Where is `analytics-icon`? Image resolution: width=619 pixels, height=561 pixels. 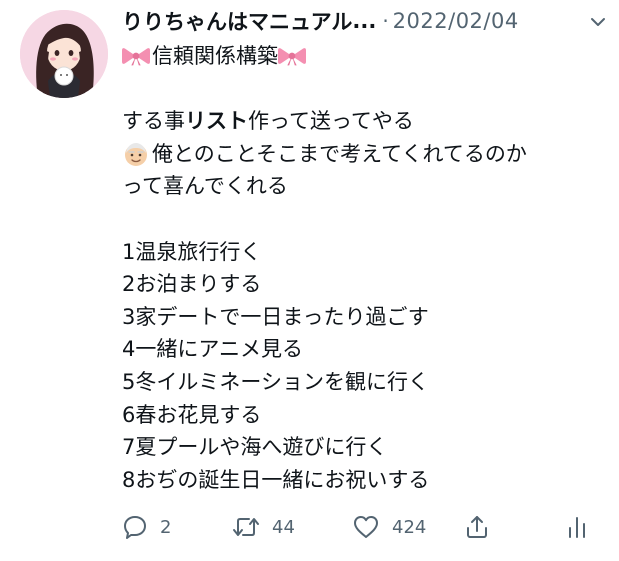 analytics-icon is located at coordinates (577, 527).